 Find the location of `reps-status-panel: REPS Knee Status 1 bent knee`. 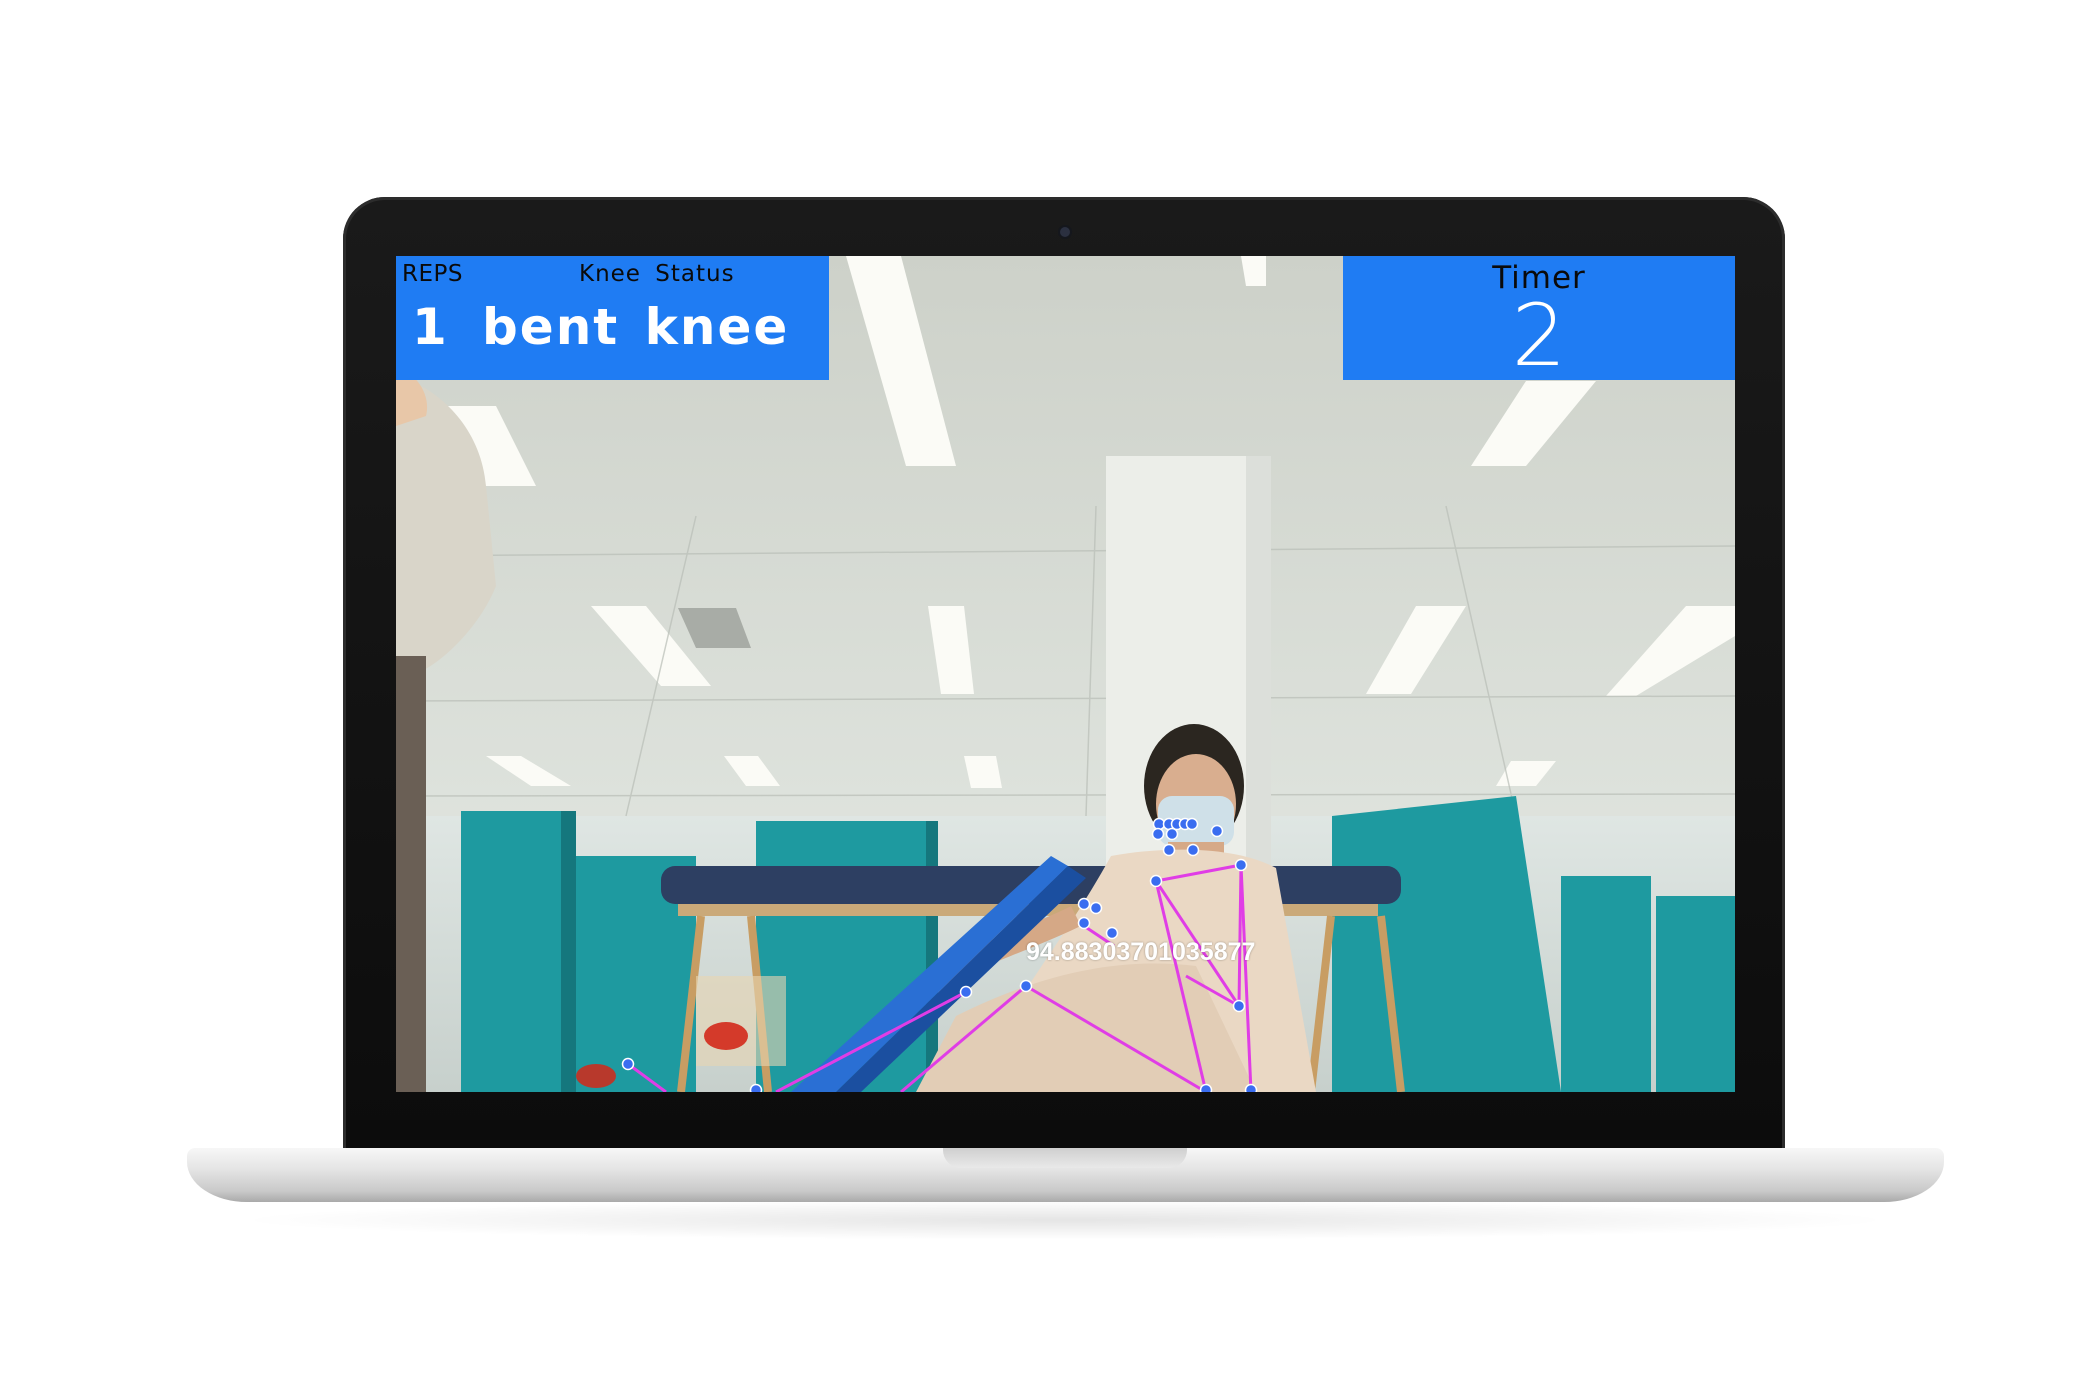

reps-status-panel: REPS Knee Status 1 bent knee is located at coordinates (612, 318).